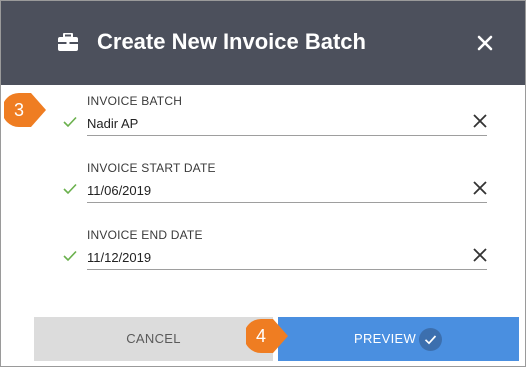 This screenshot has height=367, width=526. Describe the element at coordinates (18, 110) in the screenshot. I see `step-number: 3` at that location.